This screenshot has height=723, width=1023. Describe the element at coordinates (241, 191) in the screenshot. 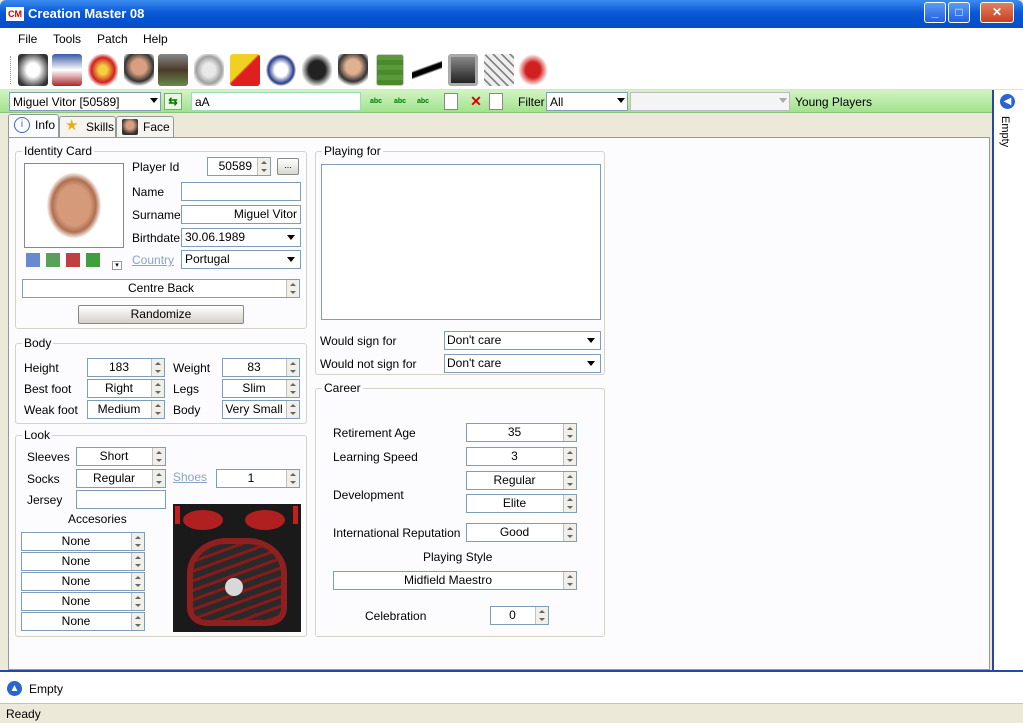

I see `name-field` at that location.